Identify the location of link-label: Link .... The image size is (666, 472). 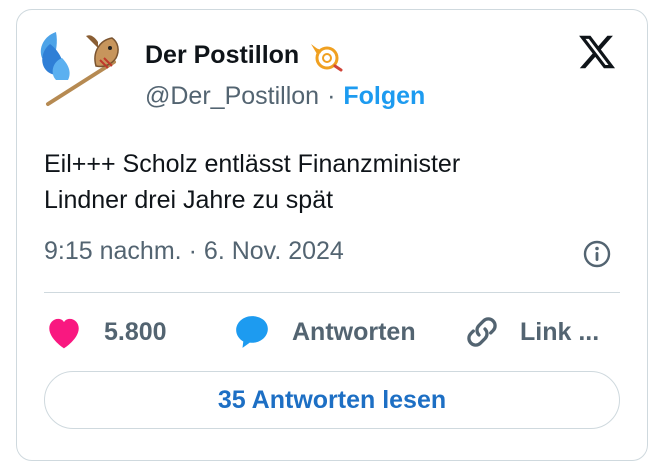
(560, 331).